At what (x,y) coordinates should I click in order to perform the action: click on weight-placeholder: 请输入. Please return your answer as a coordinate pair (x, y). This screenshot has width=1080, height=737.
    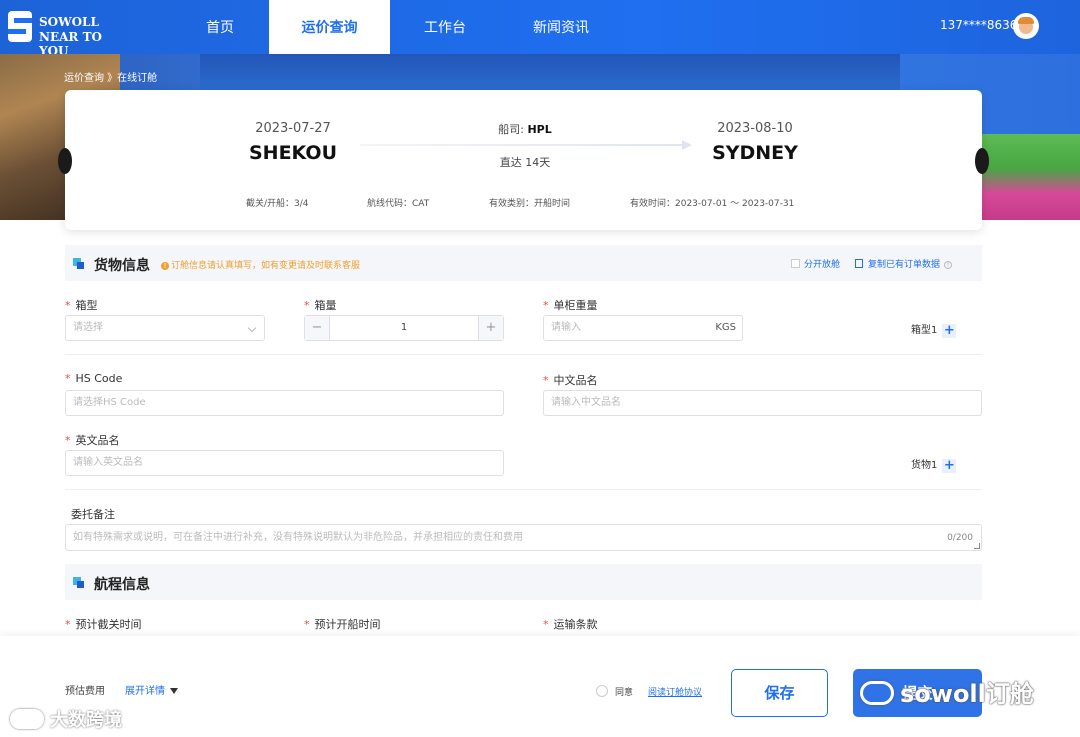
    Looking at the image, I should click on (566, 327).